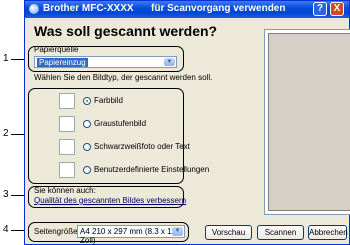  Describe the element at coordinates (108, 100) in the screenshot. I see `option-color-label: Farbbild` at that location.